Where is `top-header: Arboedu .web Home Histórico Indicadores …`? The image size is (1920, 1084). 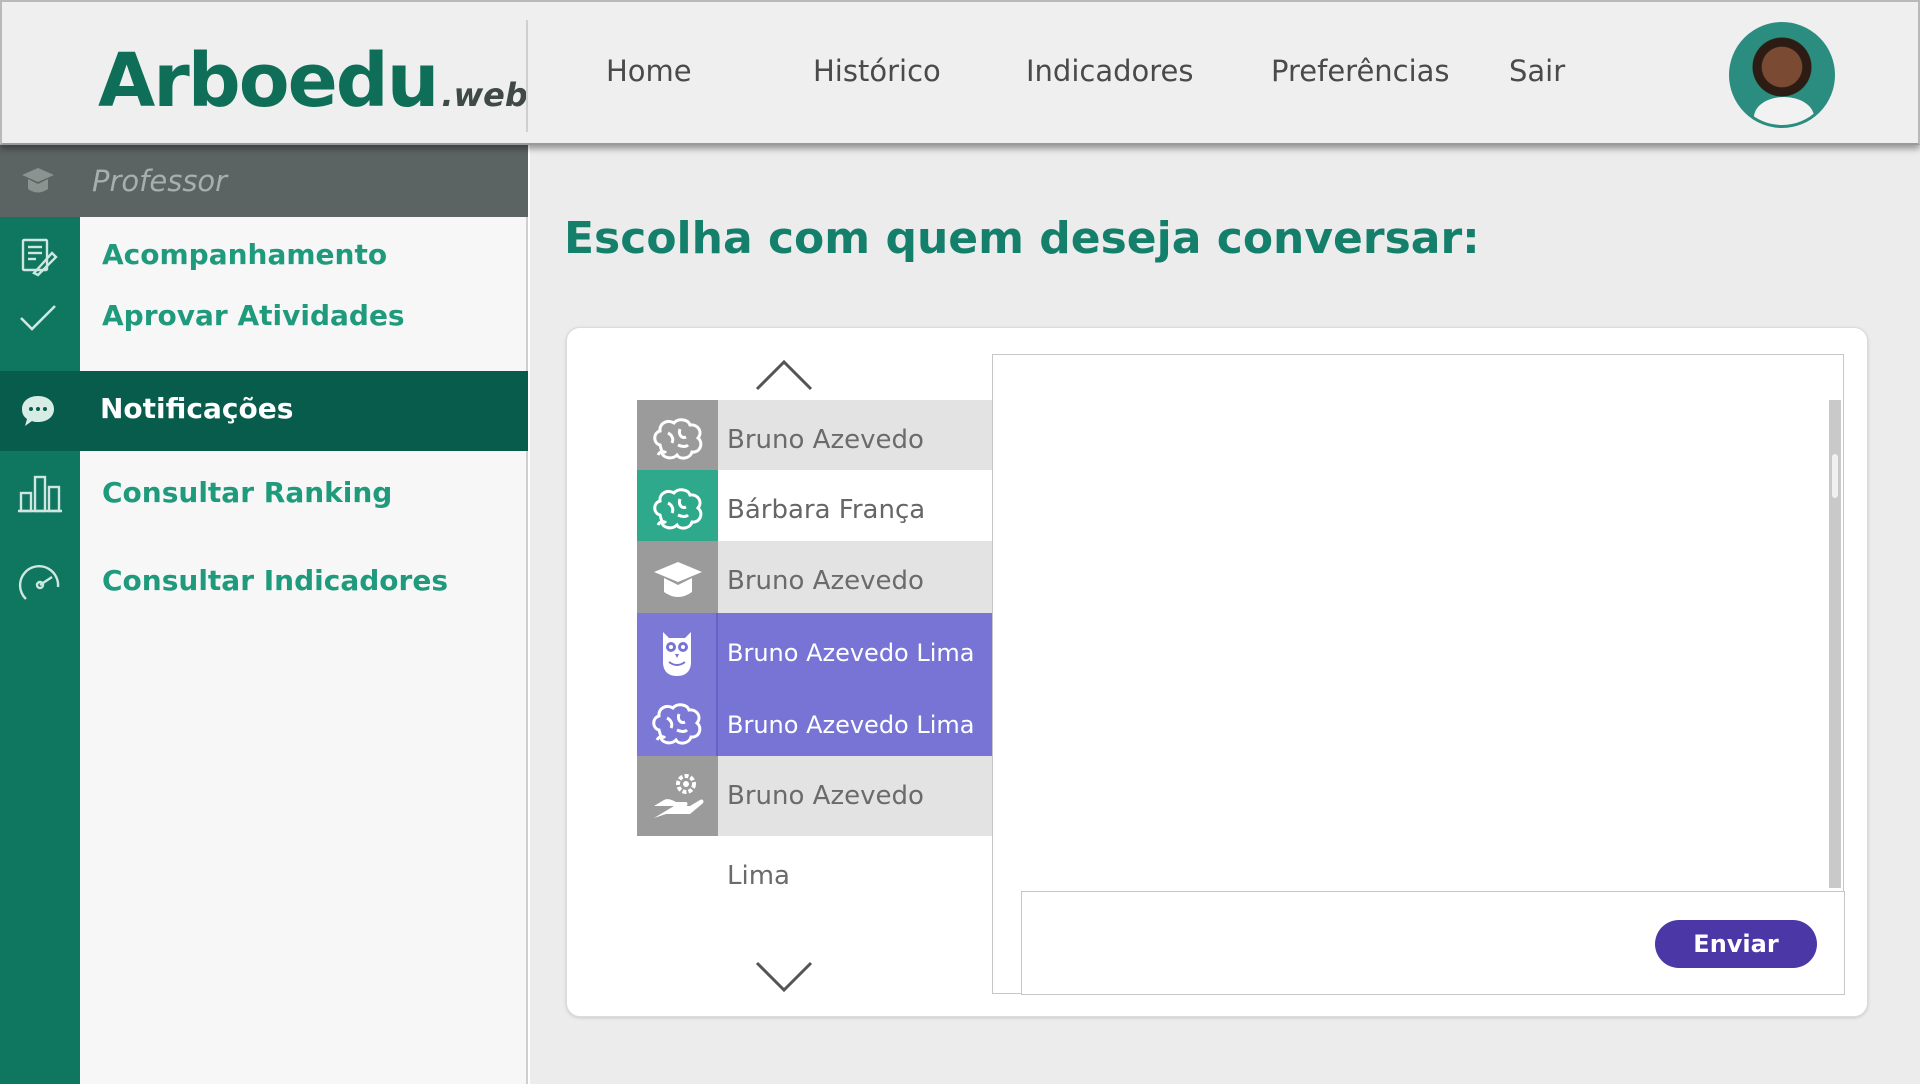 top-header: Arboedu .web Home Histórico Indicadores … is located at coordinates (960, 72).